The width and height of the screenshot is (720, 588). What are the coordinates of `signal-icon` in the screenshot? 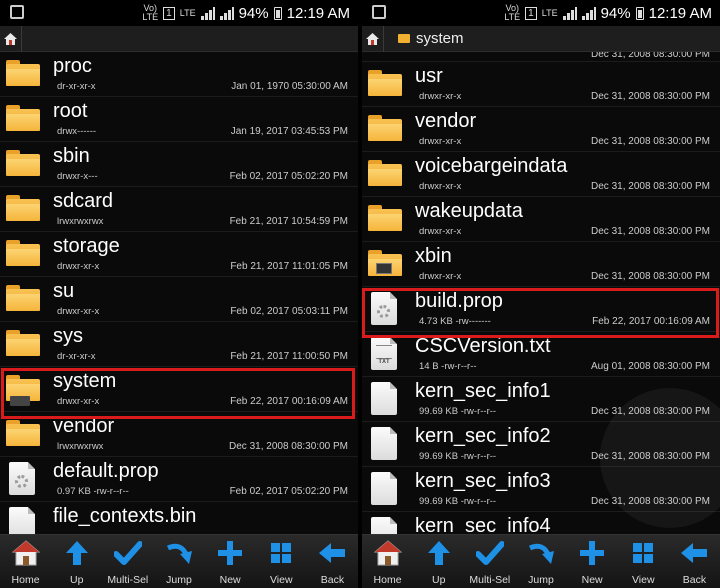 It's located at (207, 13).